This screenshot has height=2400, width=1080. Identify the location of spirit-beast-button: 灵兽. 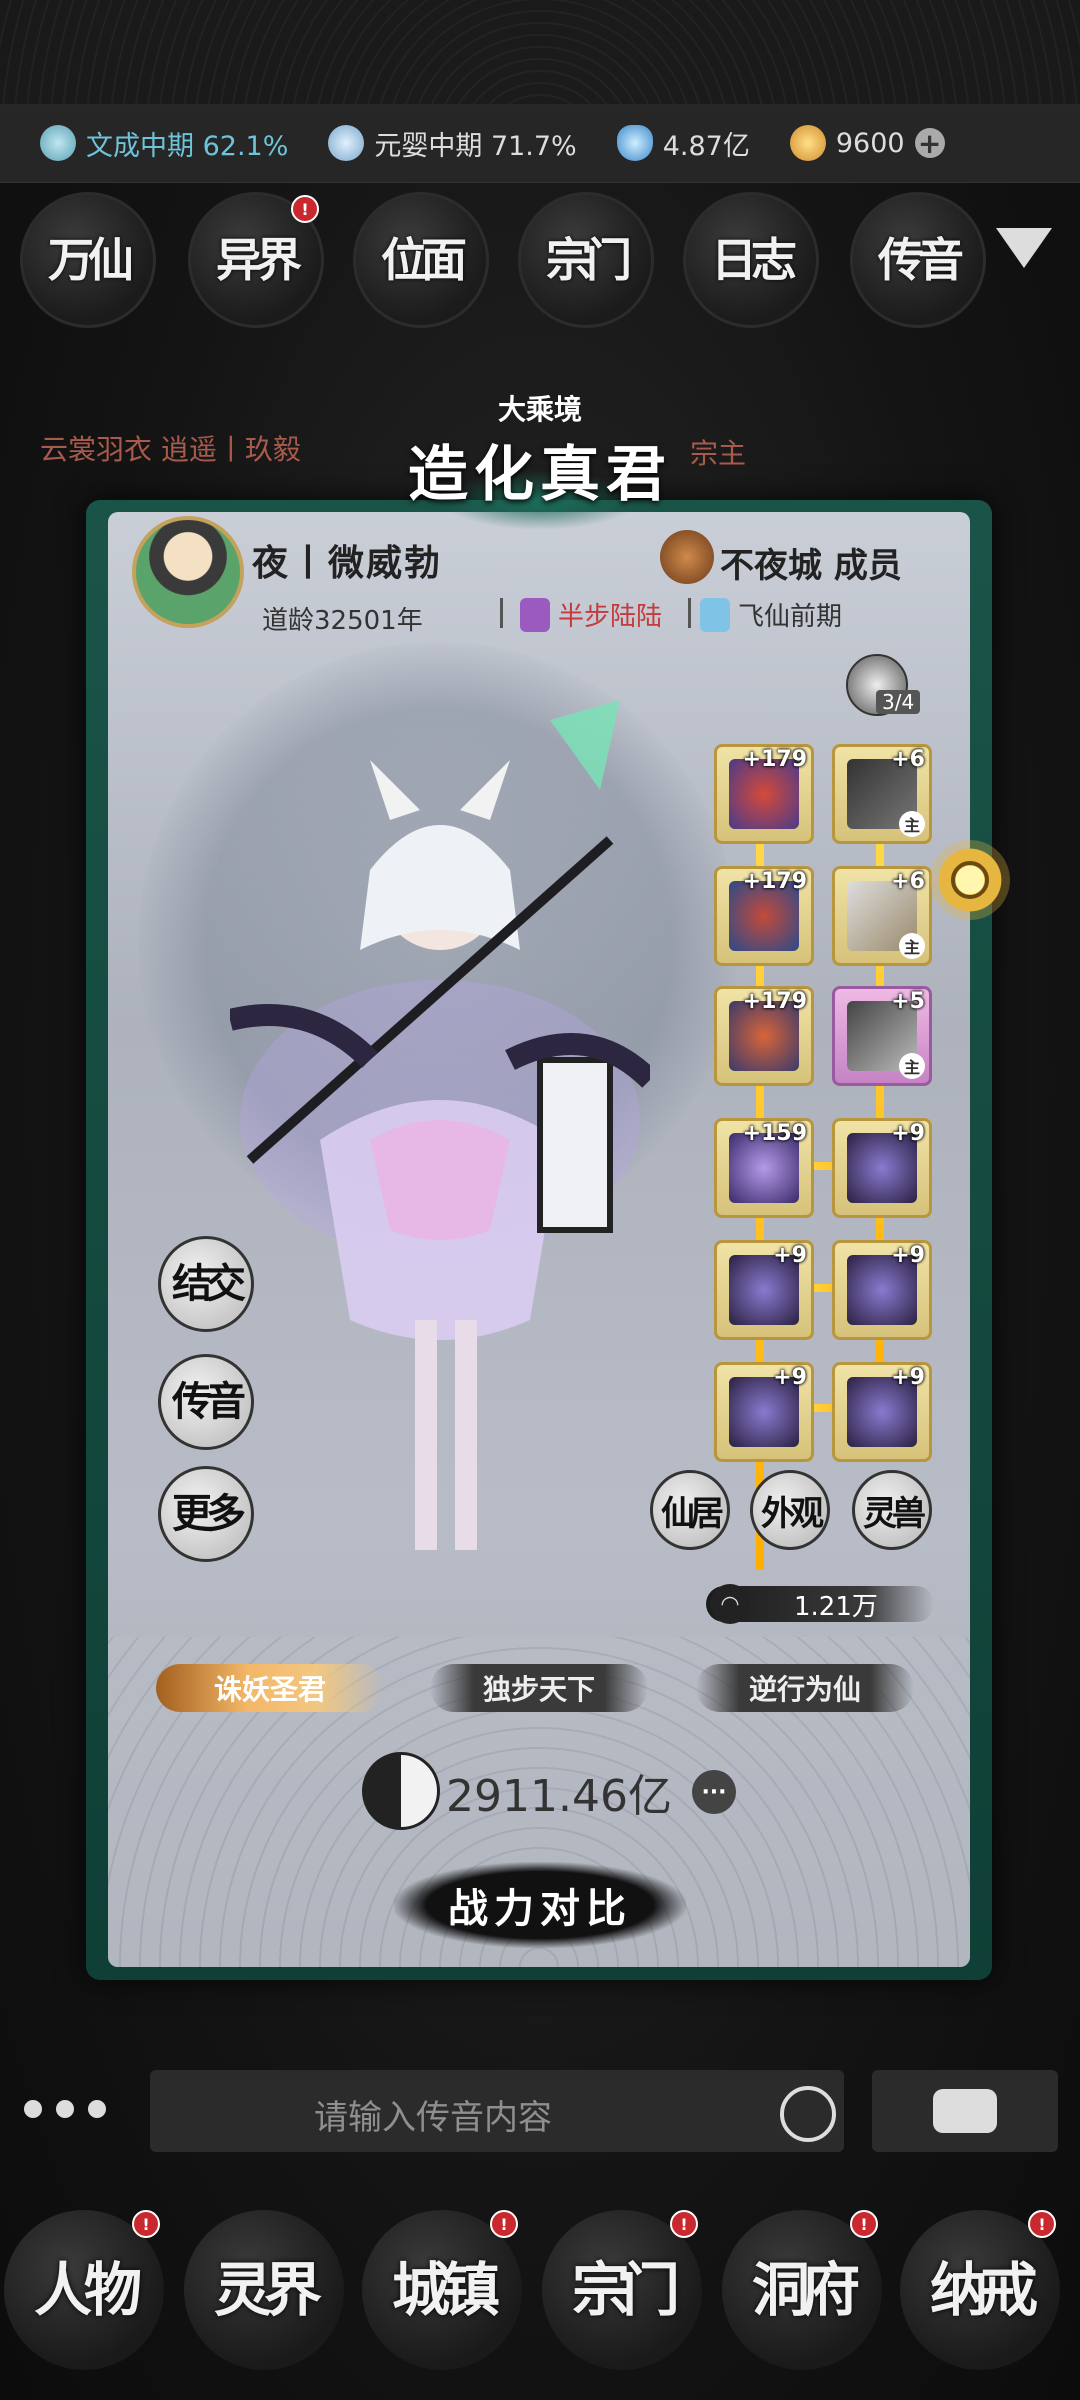
(892, 1510).